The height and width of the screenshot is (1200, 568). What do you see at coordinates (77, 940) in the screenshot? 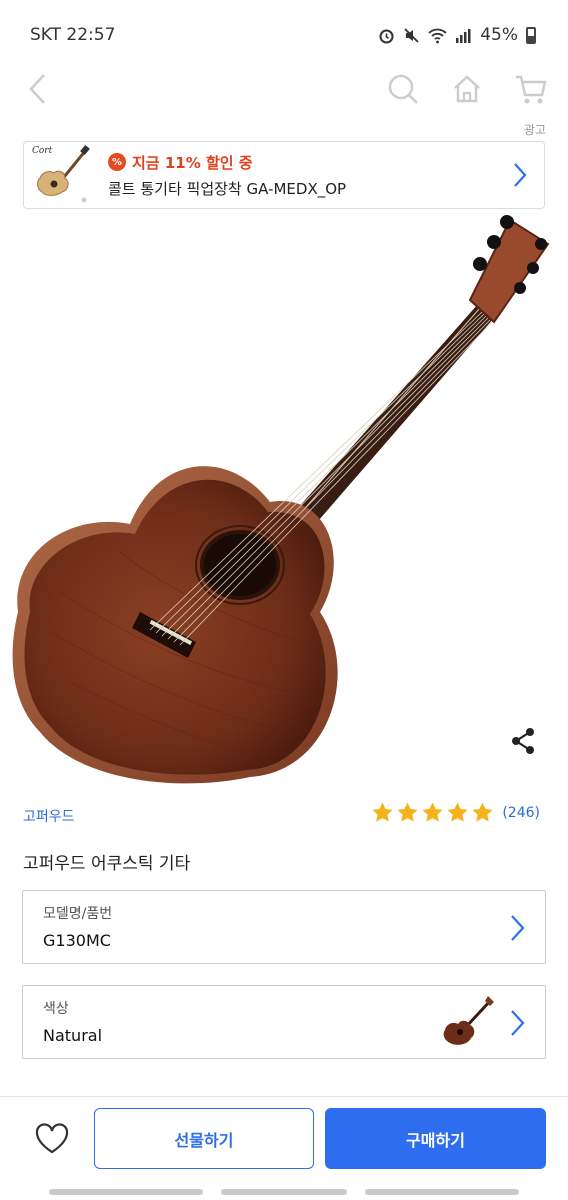
I see `option-value: G130MC` at bounding box center [77, 940].